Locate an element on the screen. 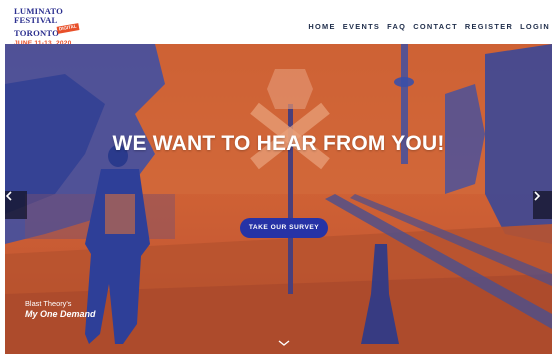  nav-home: HOME is located at coordinates (321, 26).